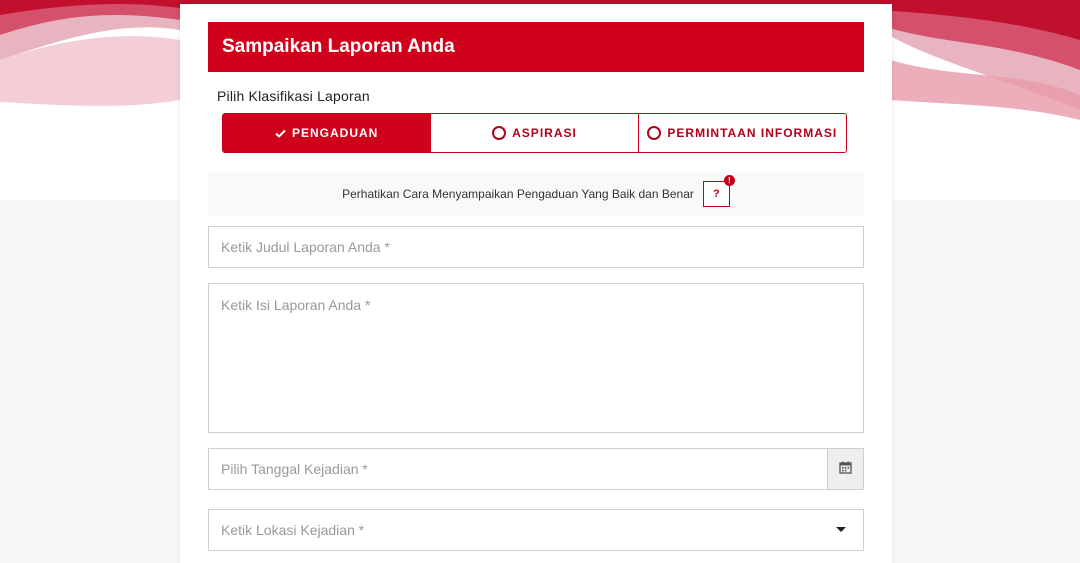  Describe the element at coordinates (841, 529) in the screenshot. I see `caret-down-icon` at that location.